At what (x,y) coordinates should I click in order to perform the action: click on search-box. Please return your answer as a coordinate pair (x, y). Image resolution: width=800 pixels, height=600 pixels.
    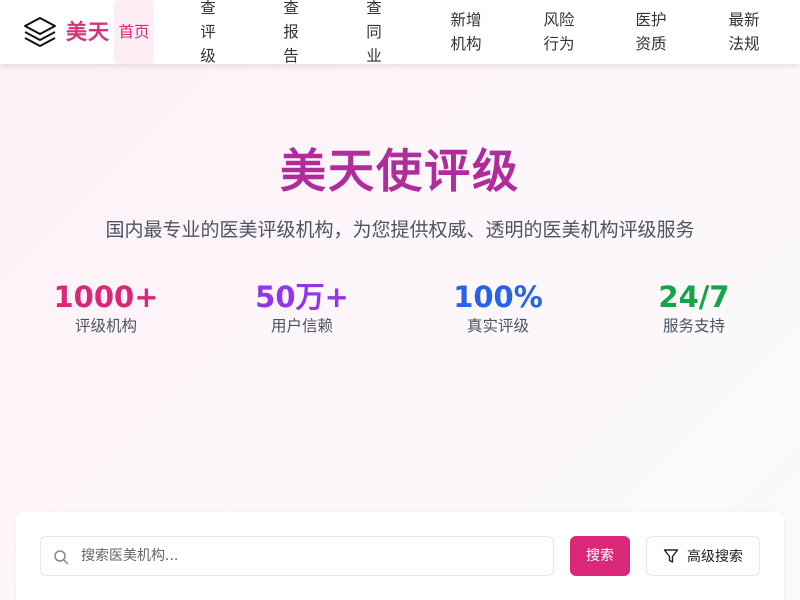
    Looking at the image, I should click on (297, 556).